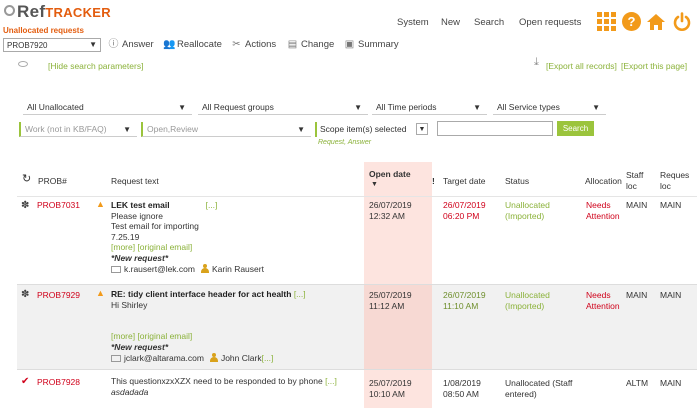 The height and width of the screenshot is (408, 697). I want to click on col-allocation: Allocation, so click(603, 181).